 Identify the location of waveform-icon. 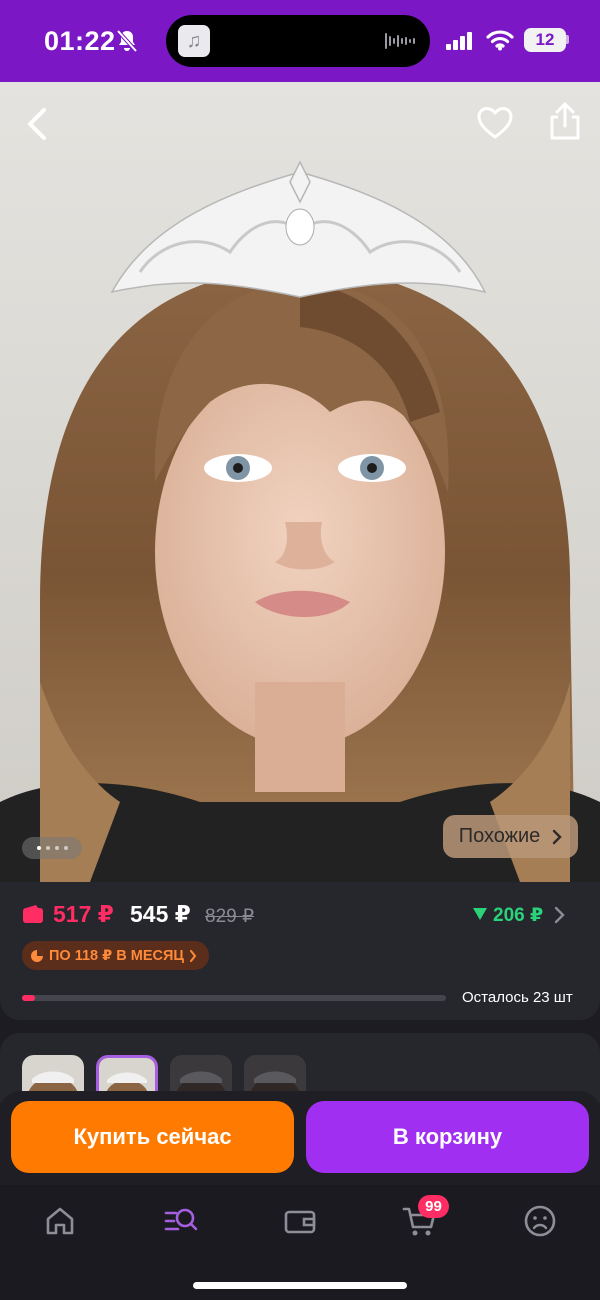
(400, 41).